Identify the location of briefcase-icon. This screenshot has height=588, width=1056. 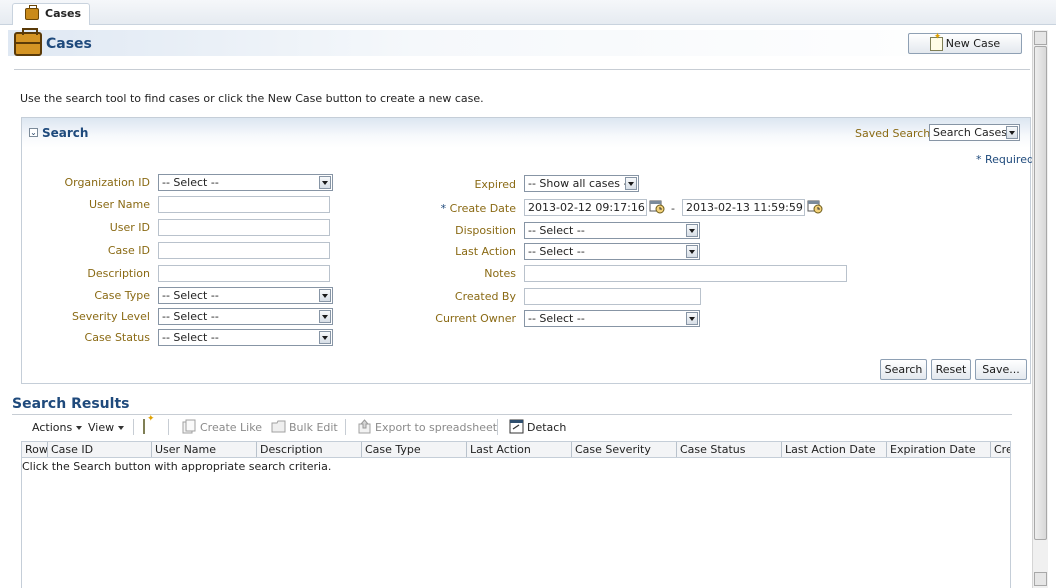
(28, 42).